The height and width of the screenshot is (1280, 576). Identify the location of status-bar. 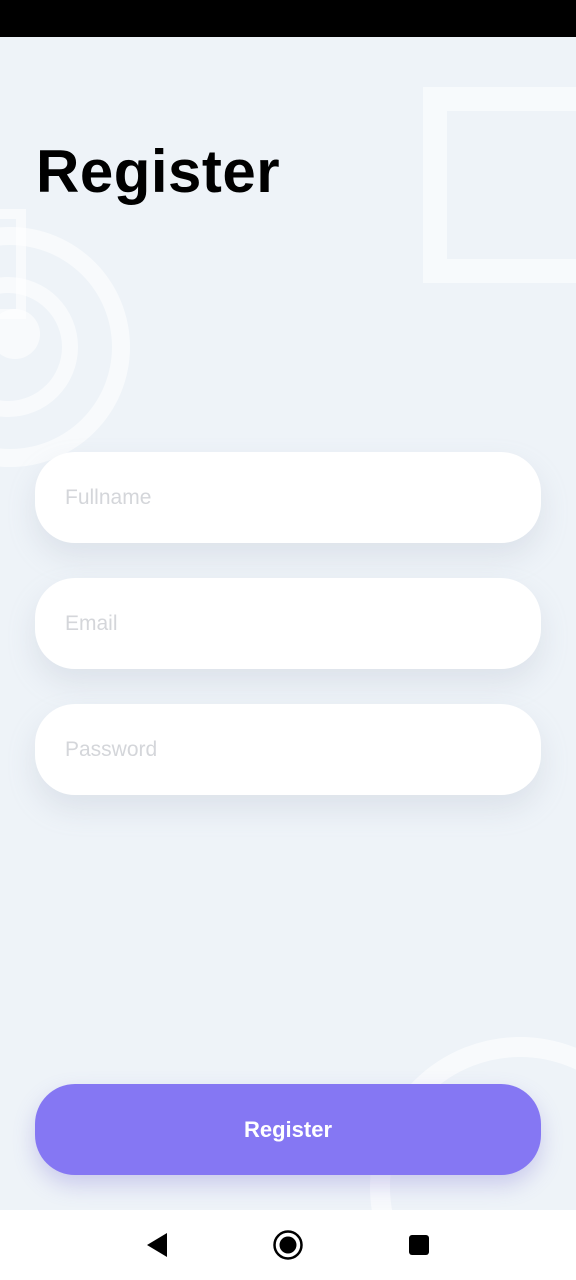
(288, 18).